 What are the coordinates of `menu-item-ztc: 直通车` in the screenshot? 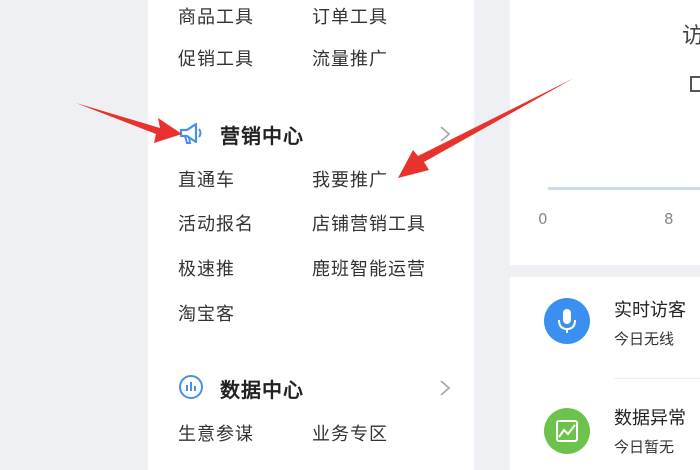 It's located at (206, 179).